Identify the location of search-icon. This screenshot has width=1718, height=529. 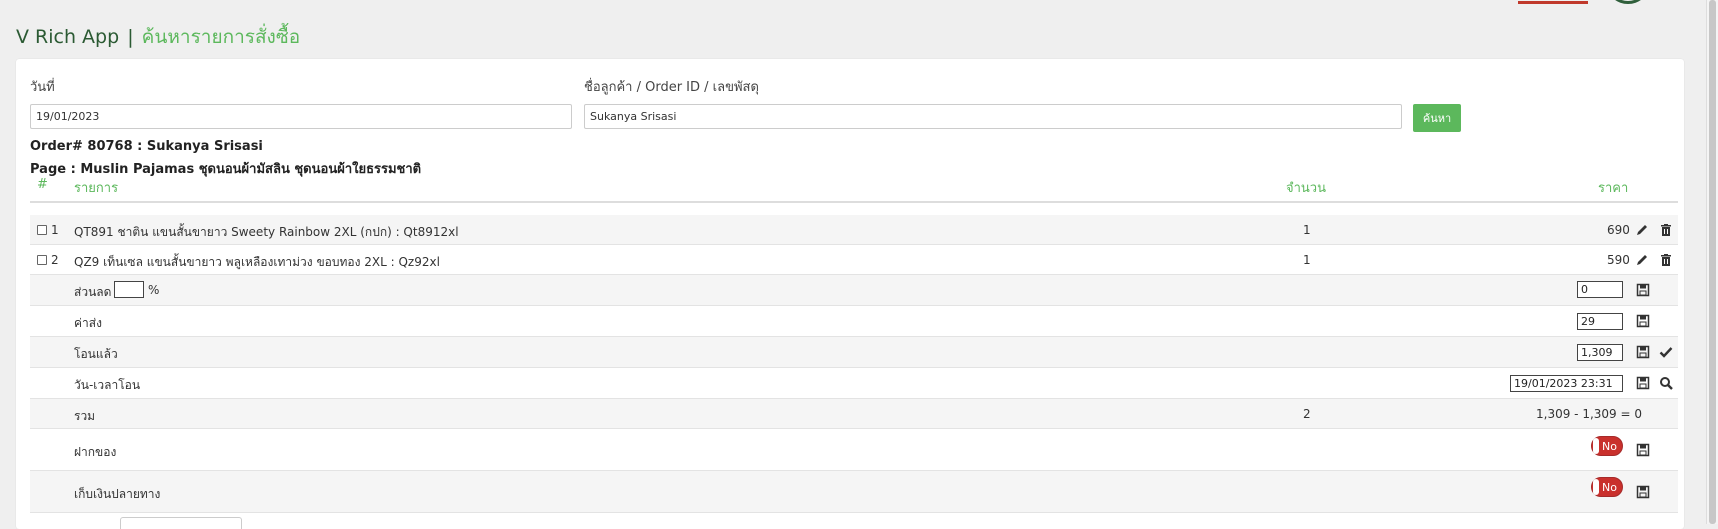
(1666, 383).